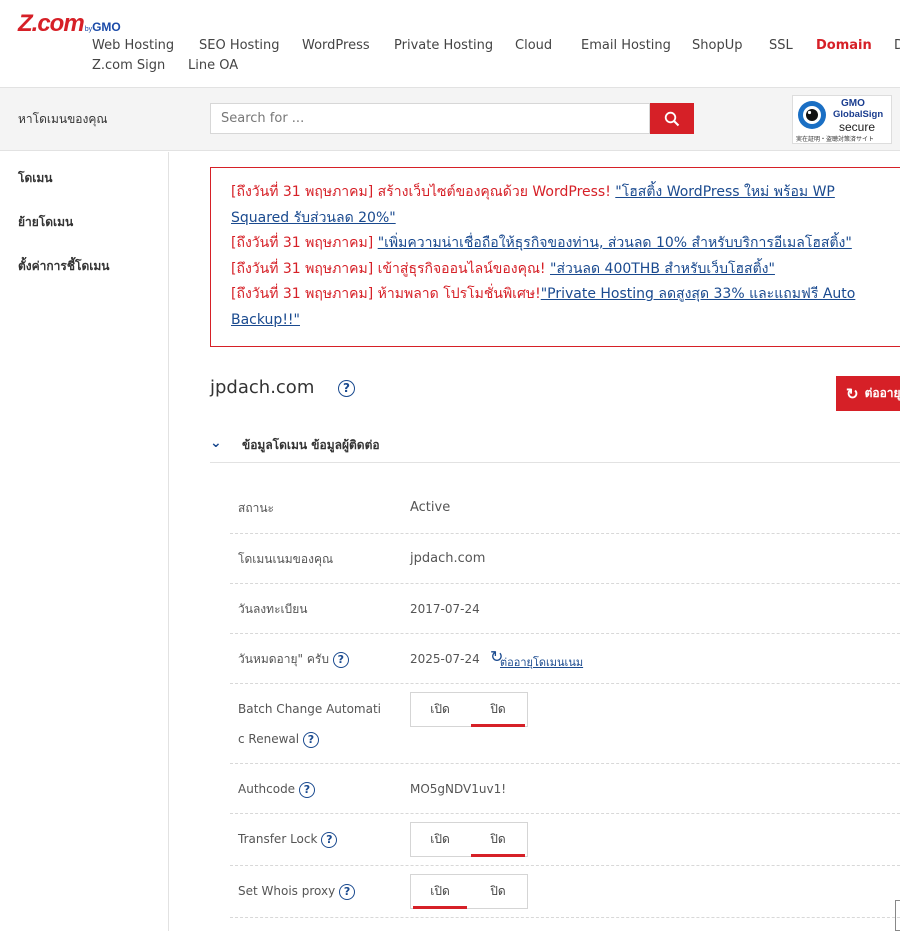 This screenshot has height=931, width=900. I want to click on promo-line: Backup!!", so click(560, 321).